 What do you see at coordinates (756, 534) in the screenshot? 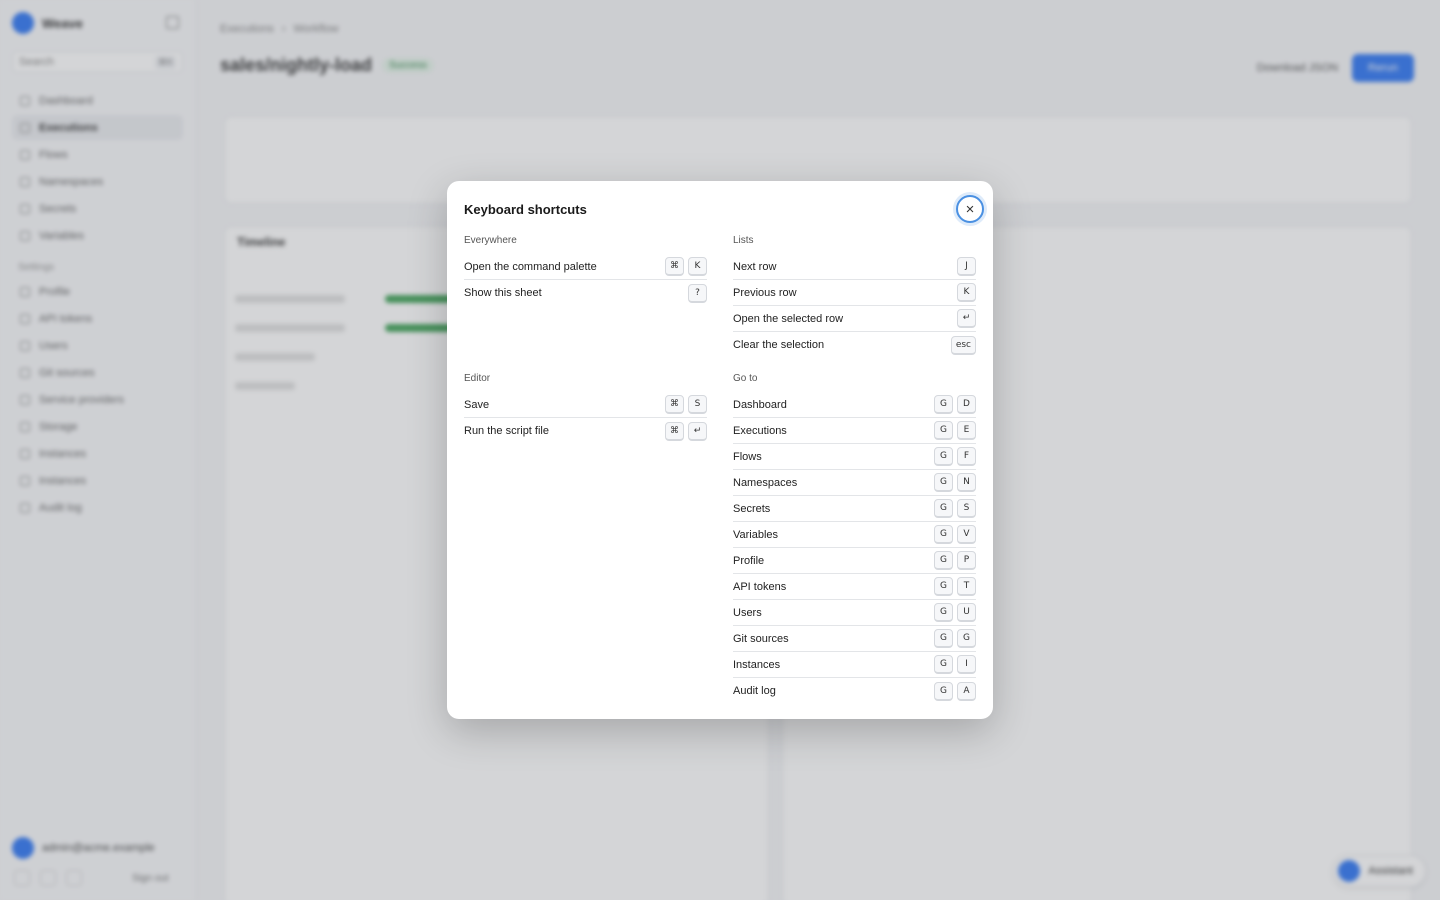
I see `shortcut-label: Variables` at bounding box center [756, 534].